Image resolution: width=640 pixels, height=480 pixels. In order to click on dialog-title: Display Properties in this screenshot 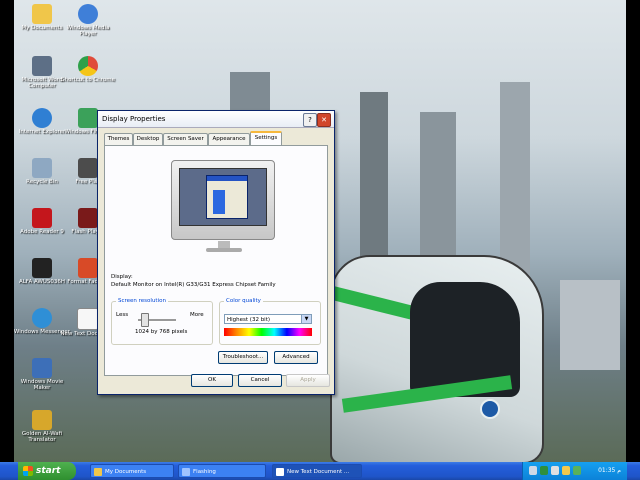, I will do `click(134, 119)`.